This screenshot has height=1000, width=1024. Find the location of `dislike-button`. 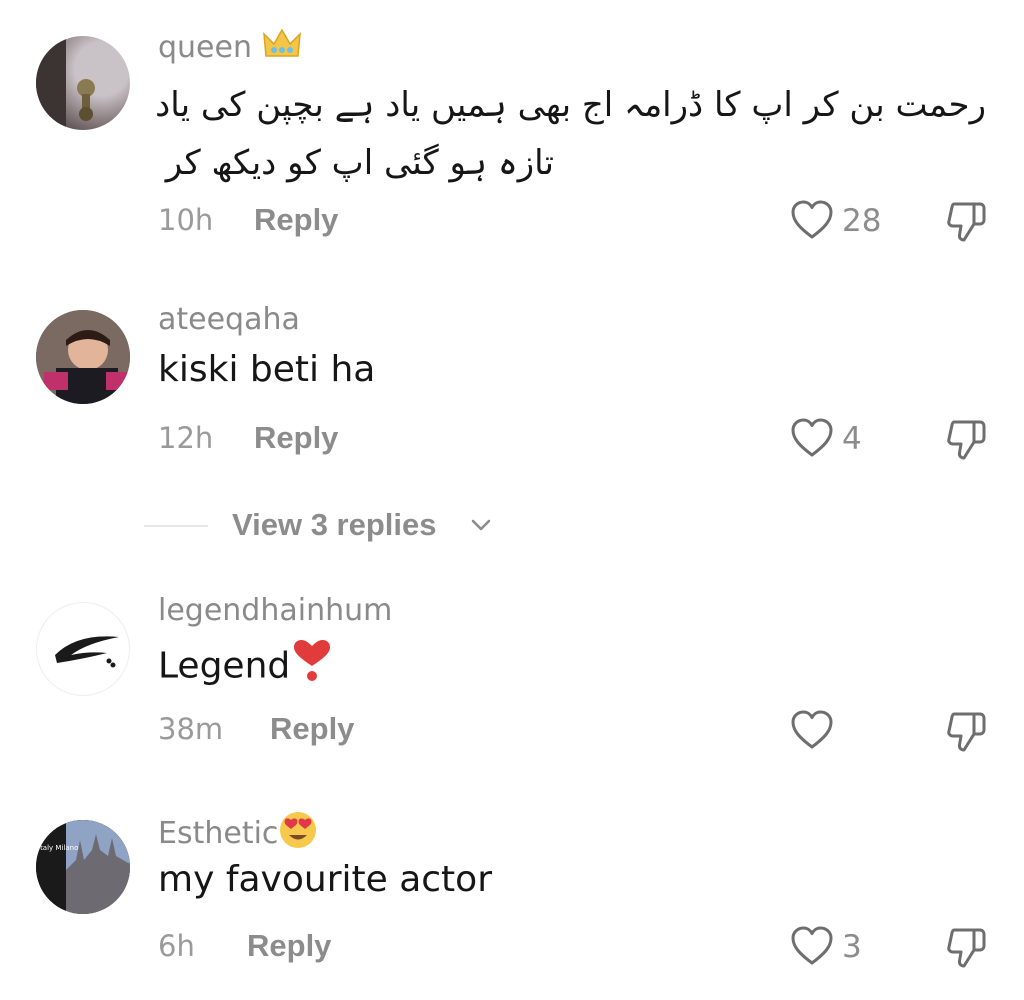

dislike-button is located at coordinates (967, 947).